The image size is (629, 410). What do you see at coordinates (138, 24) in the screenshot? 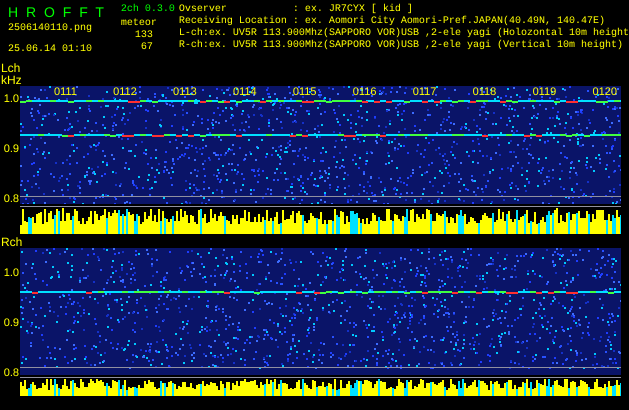
I see `count-label: meteor` at bounding box center [138, 24].